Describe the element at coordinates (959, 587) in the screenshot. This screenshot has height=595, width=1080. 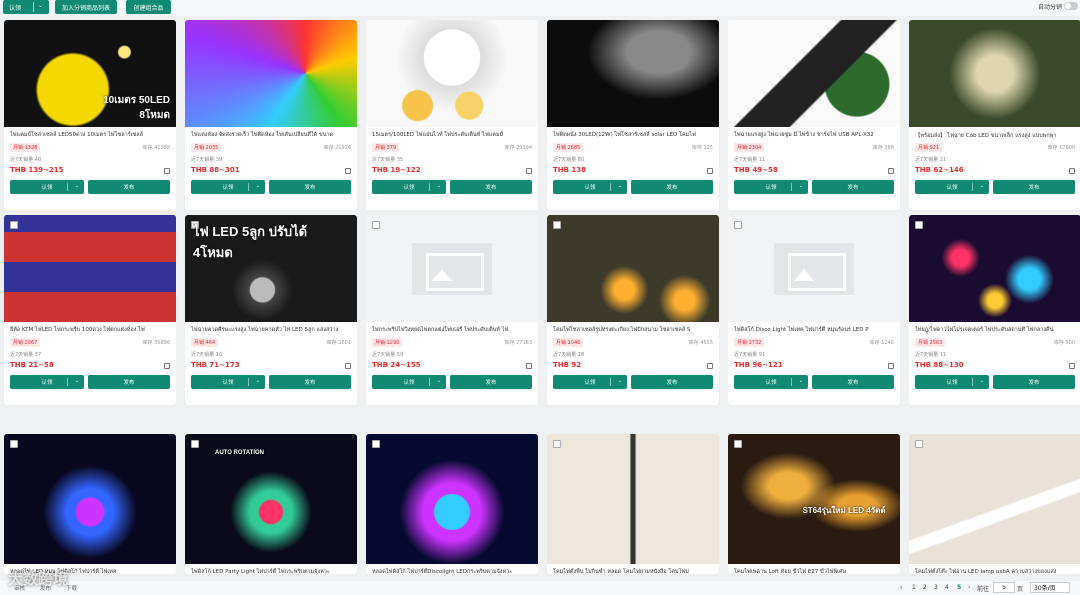
I see `page-5-current: 5` at that location.